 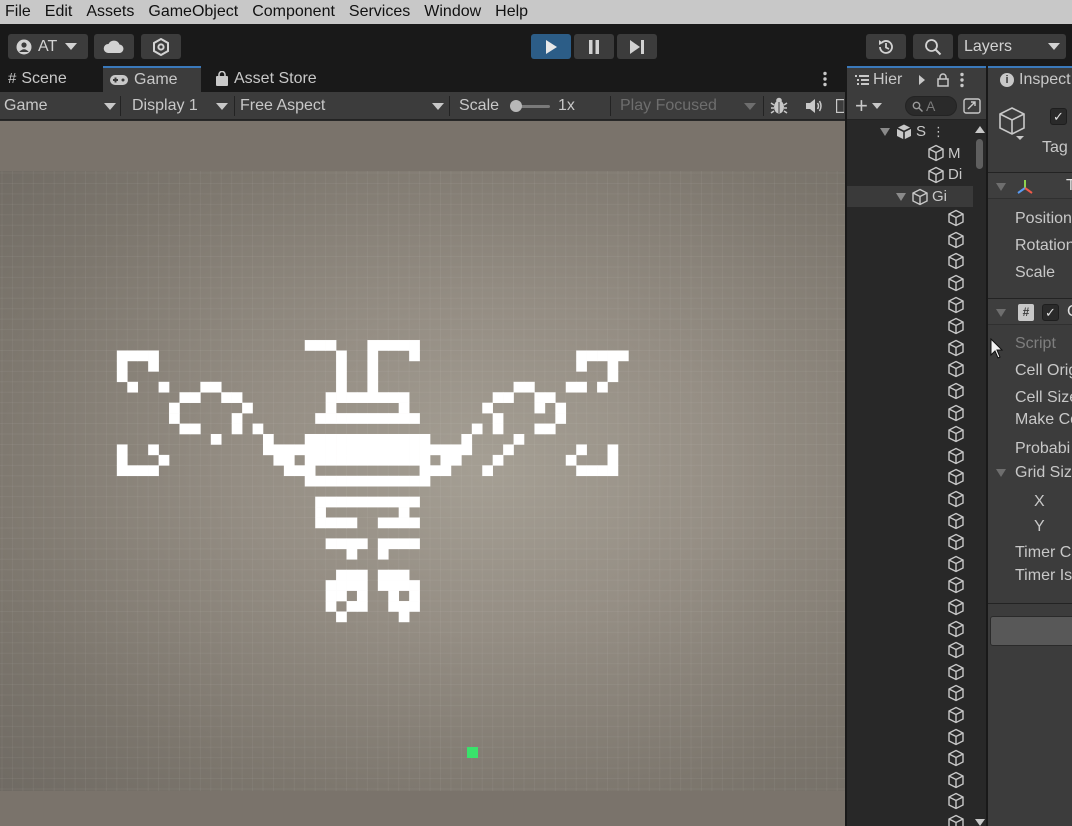 What do you see at coordinates (814, 106) in the screenshot?
I see `speaker-icon` at bounding box center [814, 106].